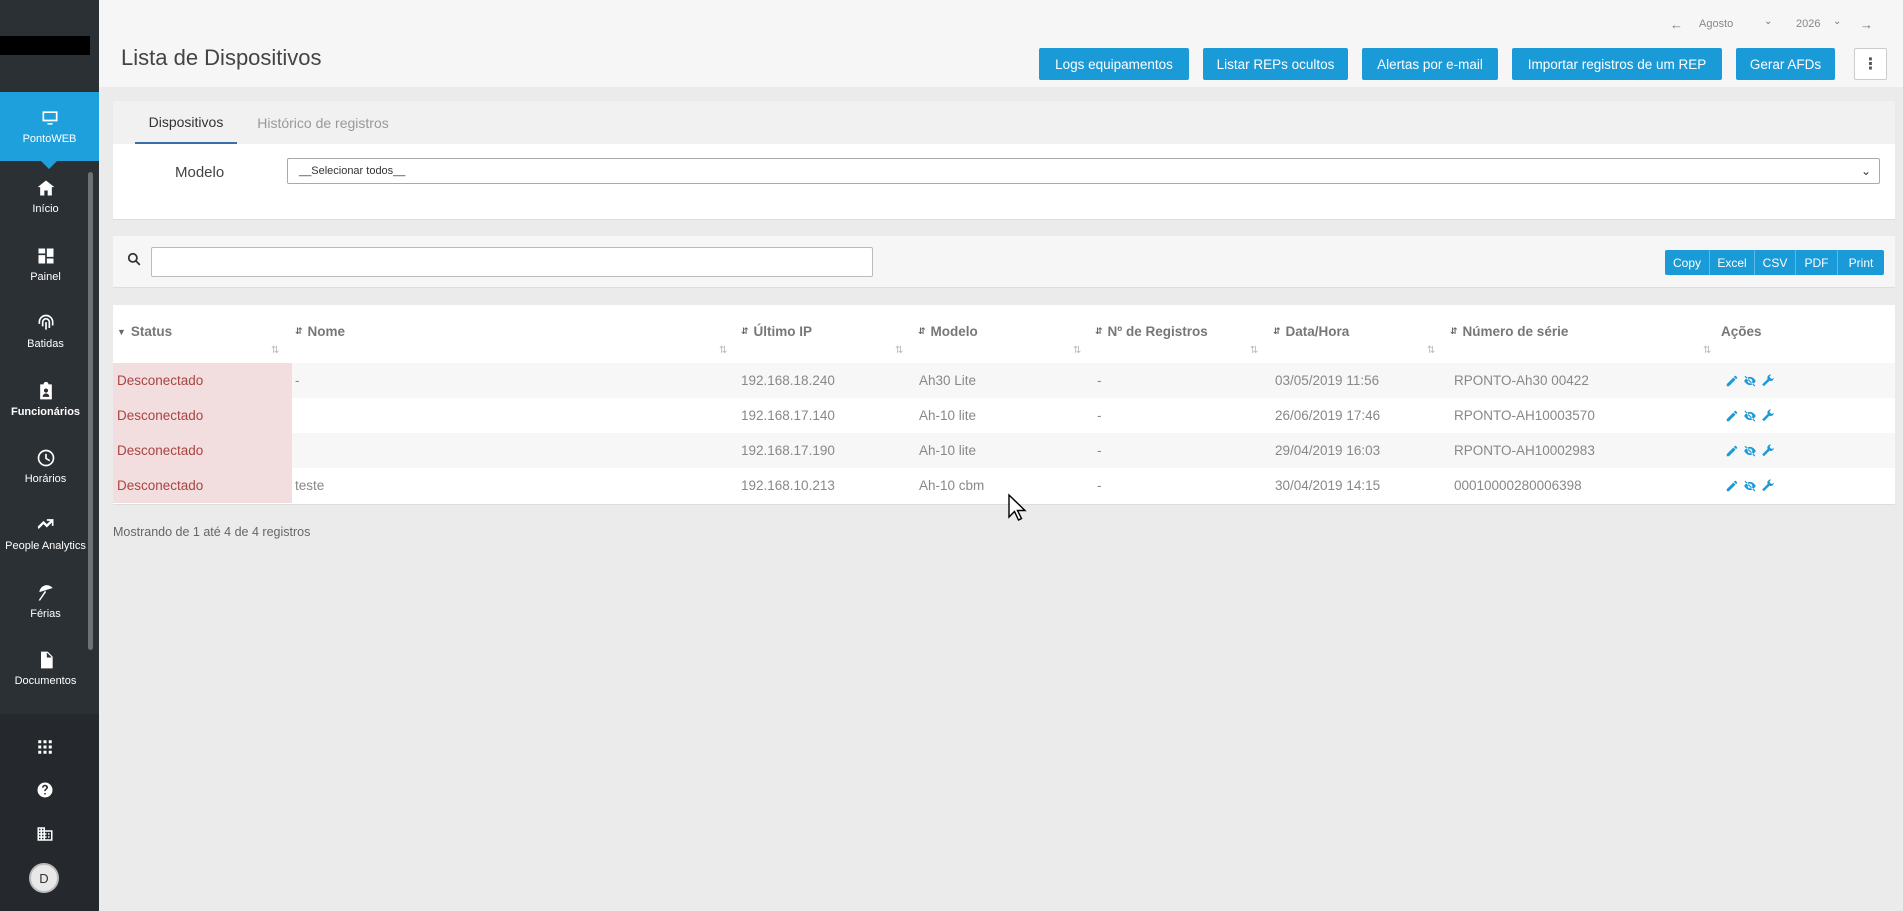 Image resolution: width=1903 pixels, height=911 pixels. I want to click on clipboard-user-icon, so click(45, 390).